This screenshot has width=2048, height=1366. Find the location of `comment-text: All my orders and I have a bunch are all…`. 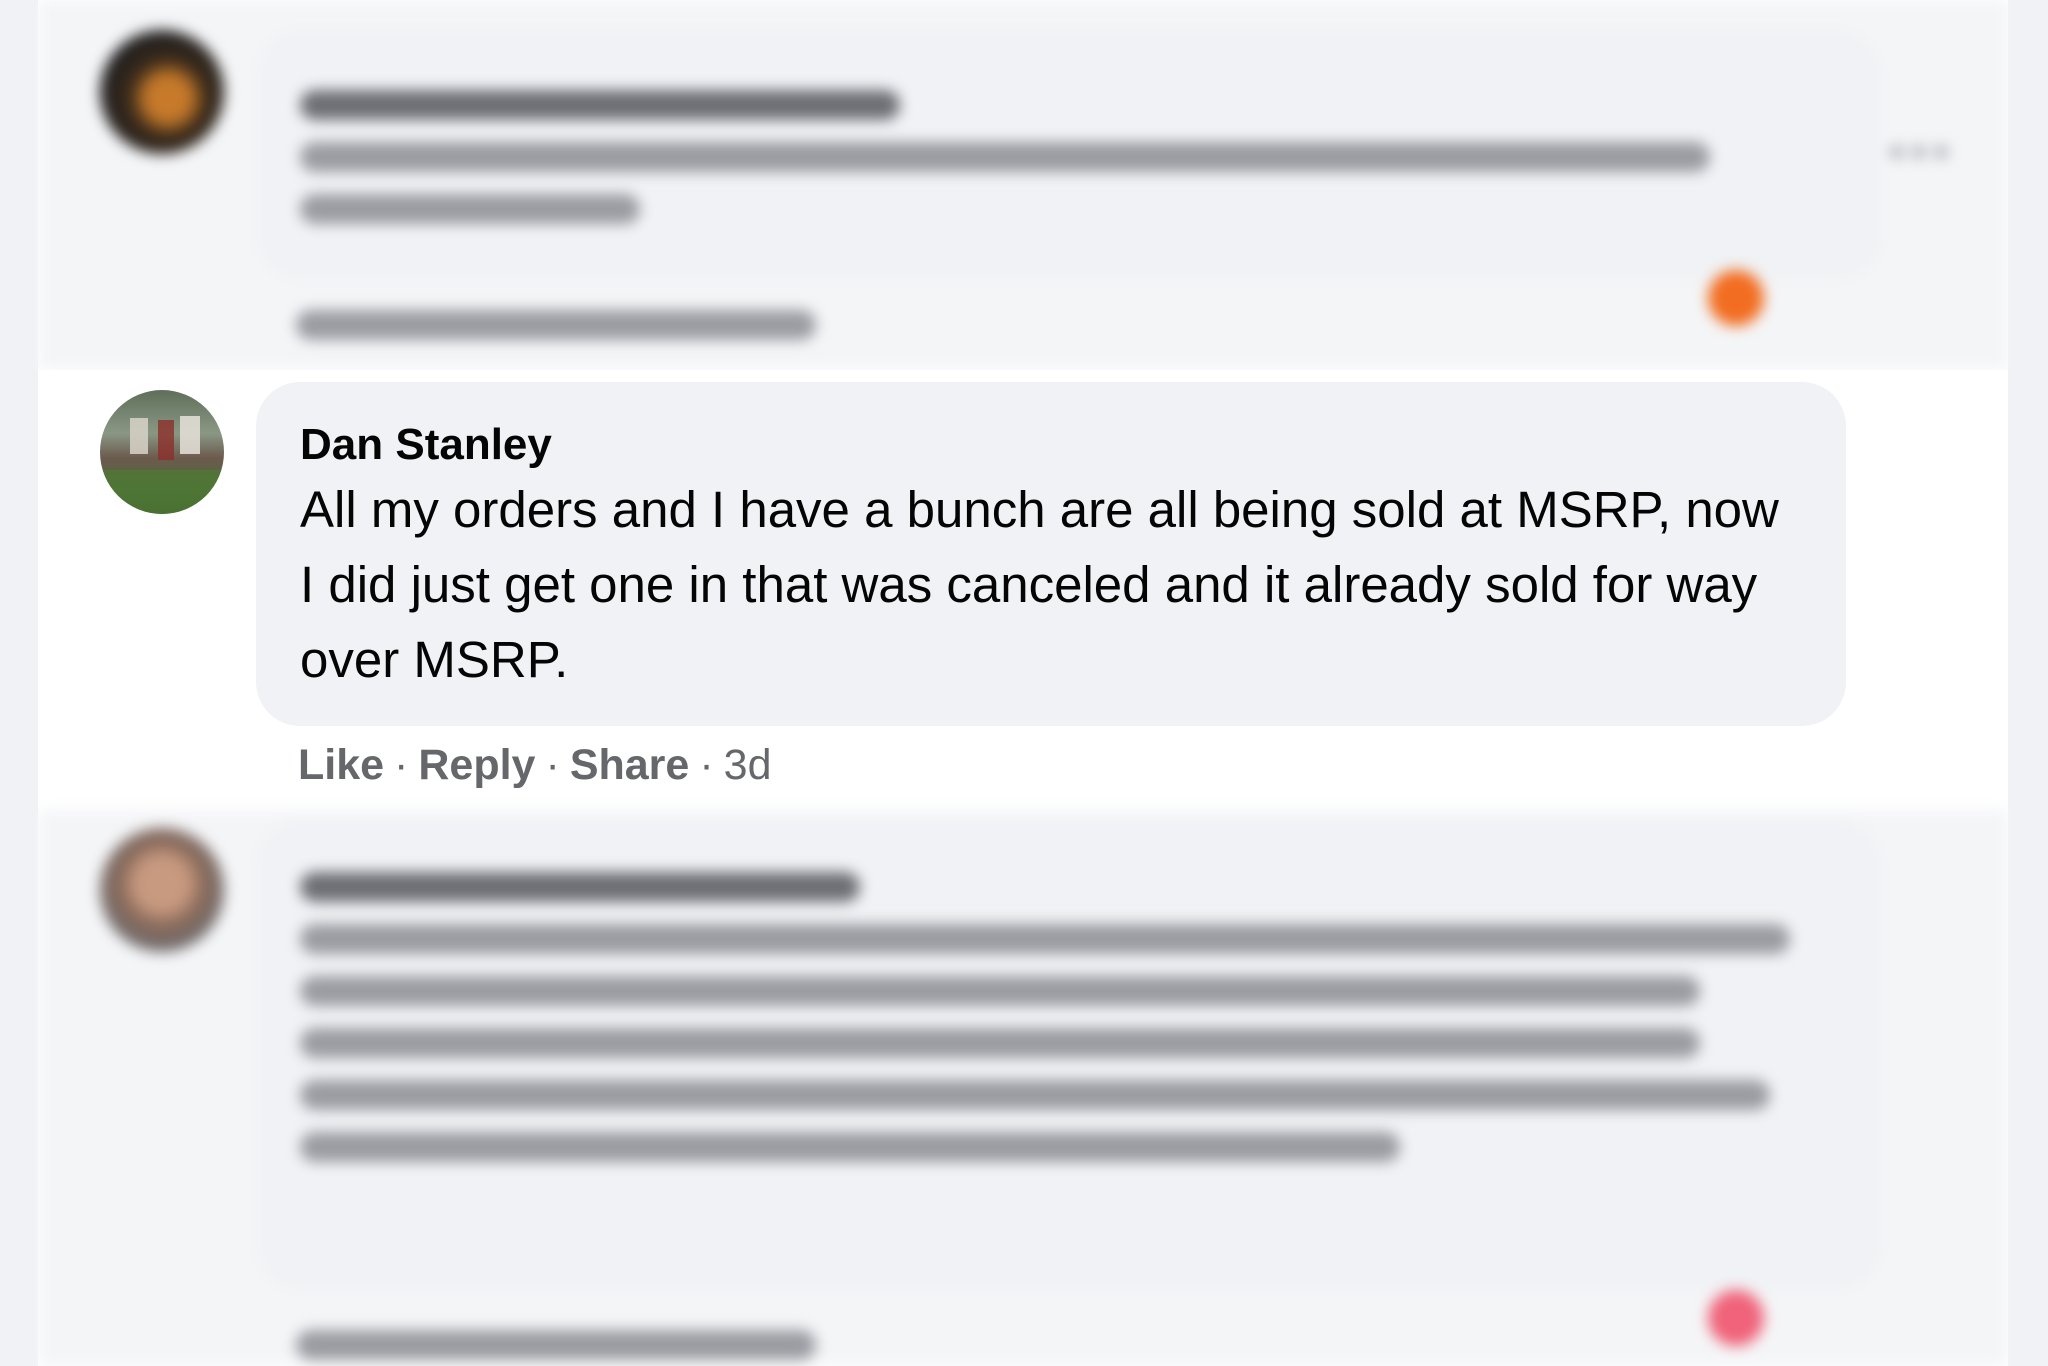

comment-text: All my orders and I have a bunch are all… is located at coordinates (1039, 584).